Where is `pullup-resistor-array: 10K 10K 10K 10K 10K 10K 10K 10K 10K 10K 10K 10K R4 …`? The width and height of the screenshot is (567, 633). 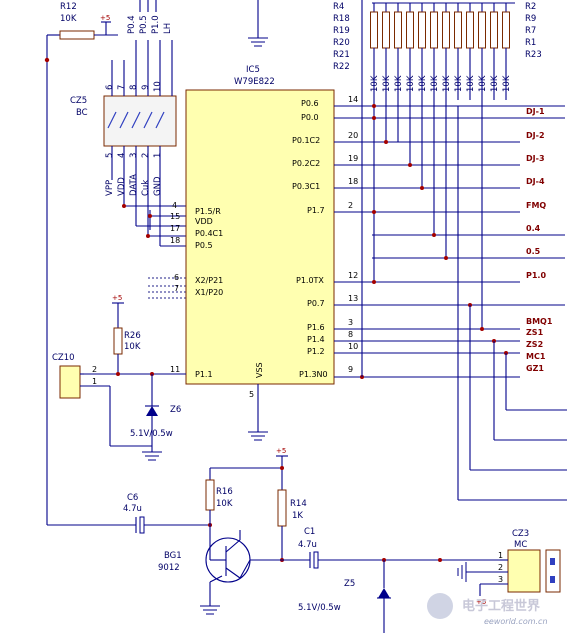 pullup-resistor-array: 10K 10K 10K 10K 10K 10K 10K 10K 10K 10K 10K 10K R4 … is located at coordinates (437, 51).